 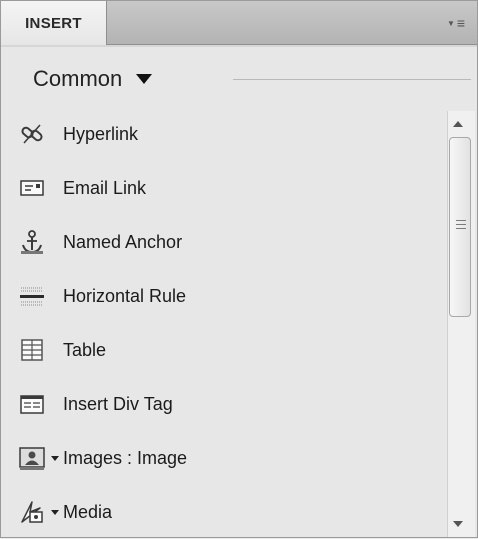 I want to click on scrollbar-thumb, so click(x=460, y=227).